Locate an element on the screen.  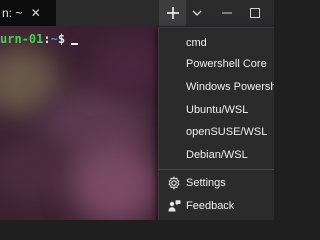
menu-item-label: Debian/WSL is located at coordinates (217, 155).